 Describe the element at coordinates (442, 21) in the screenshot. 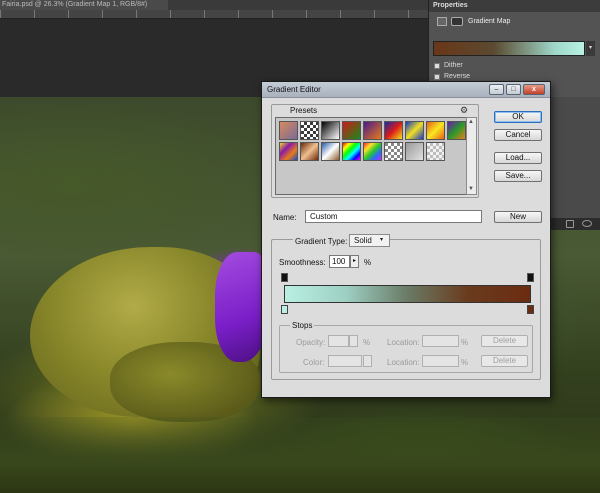

I see `adjustment-layer-icon` at that location.